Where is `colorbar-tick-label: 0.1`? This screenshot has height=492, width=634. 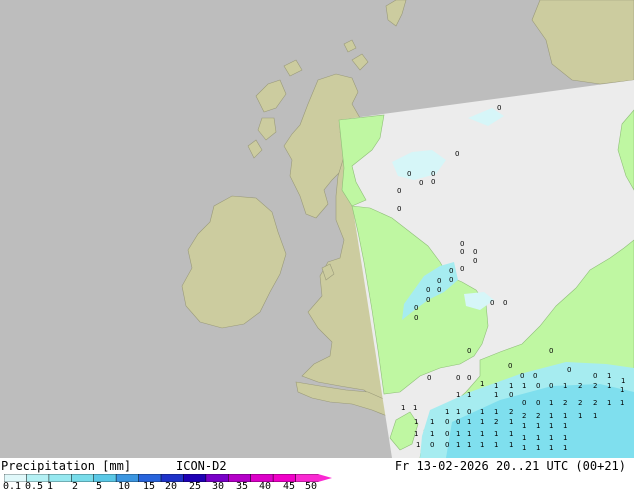 colorbar-tick-label: 0.1 is located at coordinates (12, 486).